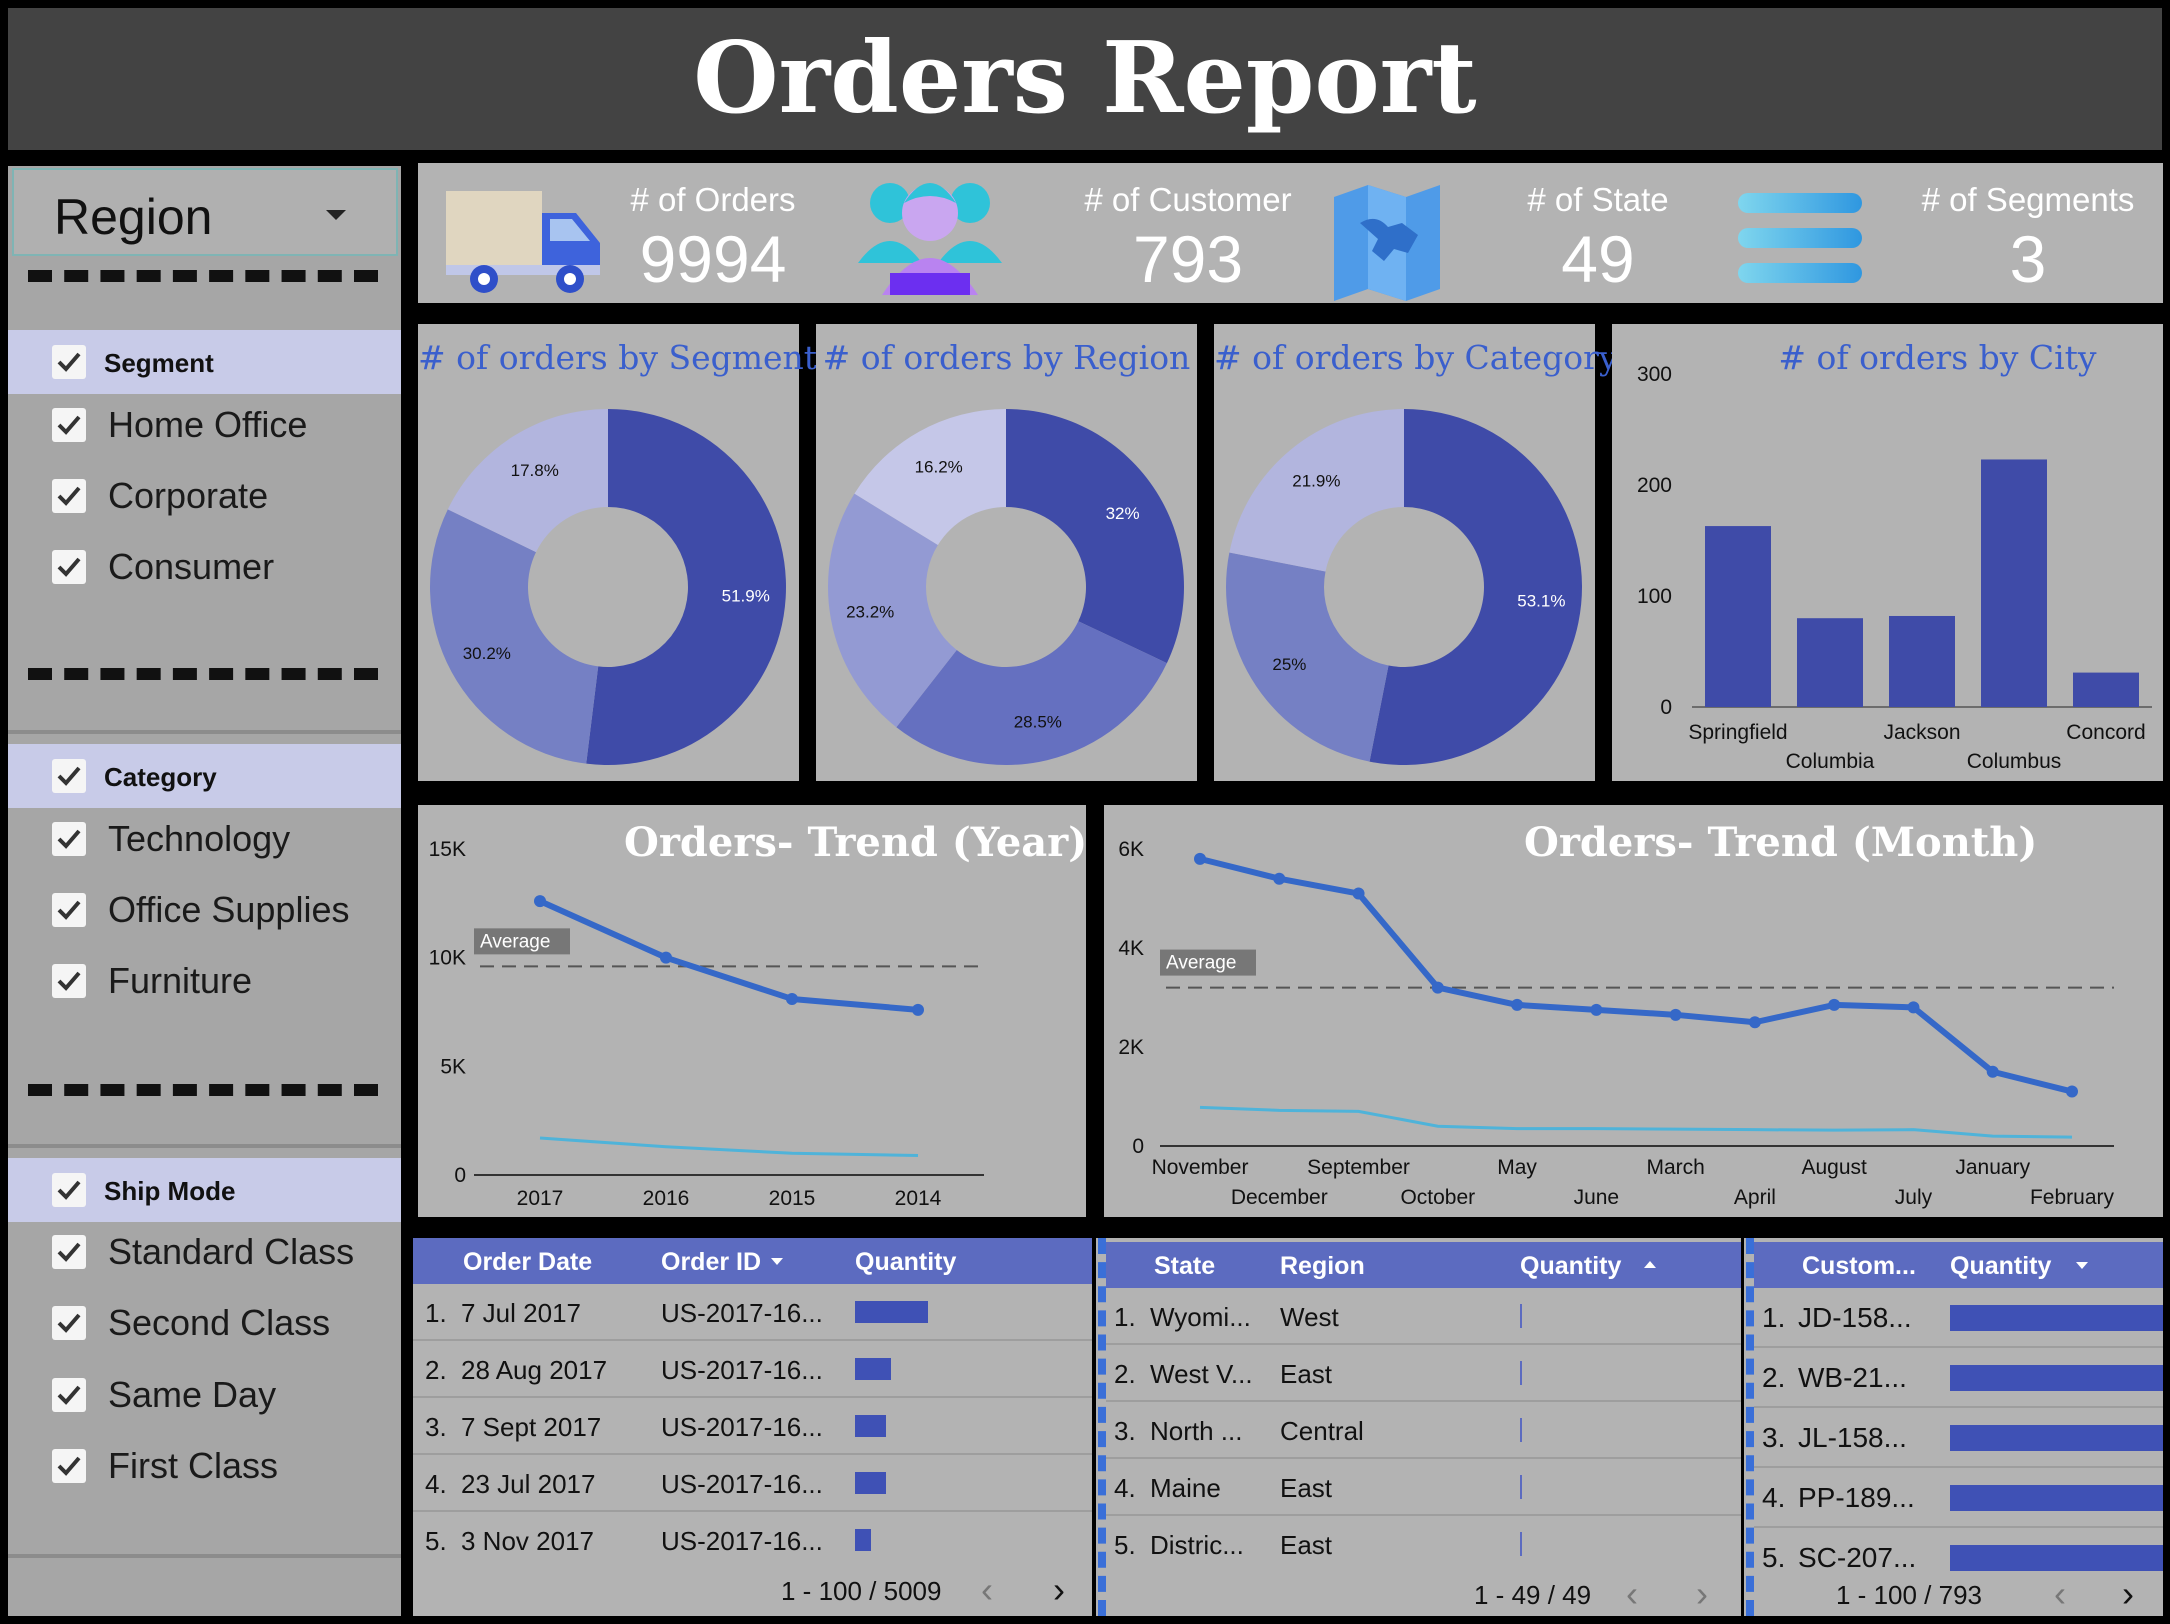 The width and height of the screenshot is (2170, 1624). I want to click on ship-mode-option-label: Same Day, so click(192, 1394).